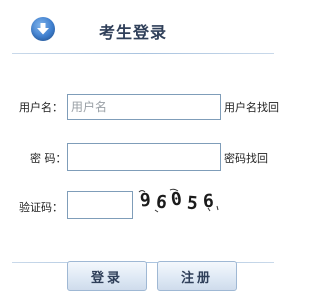 Image resolution: width=320 pixels, height=306 pixels. What do you see at coordinates (43, 29) in the screenshot?
I see `download-arrow-icon` at bounding box center [43, 29].